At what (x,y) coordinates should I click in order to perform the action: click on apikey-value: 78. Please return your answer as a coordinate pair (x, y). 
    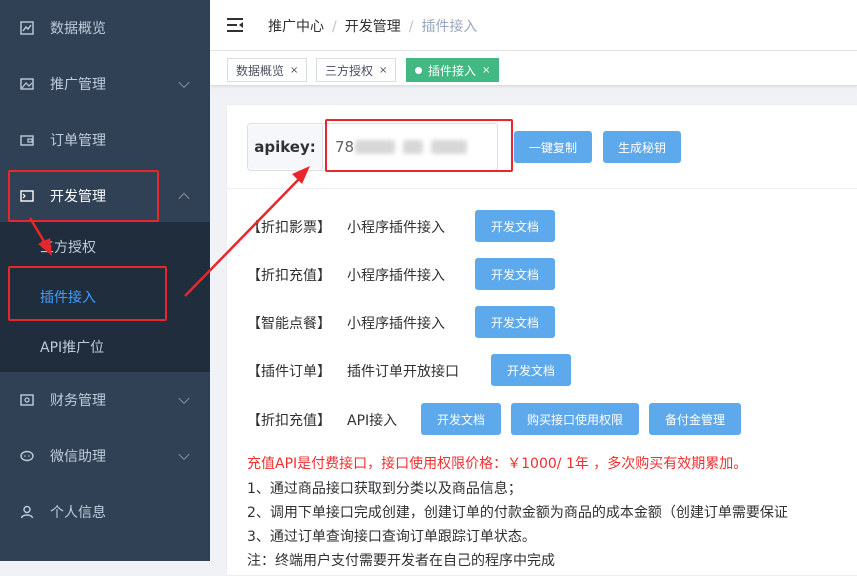
    Looking at the image, I should click on (409, 147).